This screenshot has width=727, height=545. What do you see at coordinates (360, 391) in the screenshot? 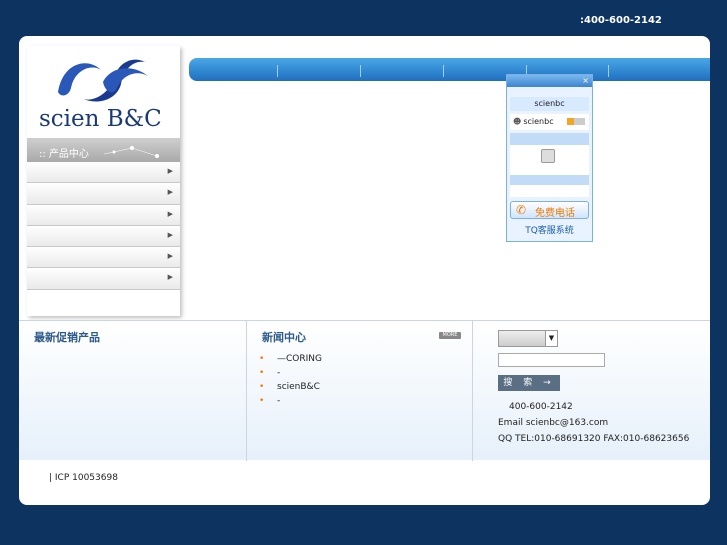
I see `news-column: 新闻中心 MORE • —CORING • - • scienB&C • -` at bounding box center [360, 391].